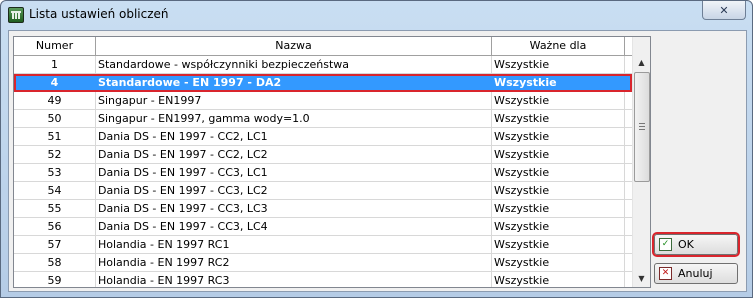 The image size is (753, 298). I want to click on table-row: 55 Dania DS - EN 1997 - CC3, LC3 Wszystkie, so click(323, 209).